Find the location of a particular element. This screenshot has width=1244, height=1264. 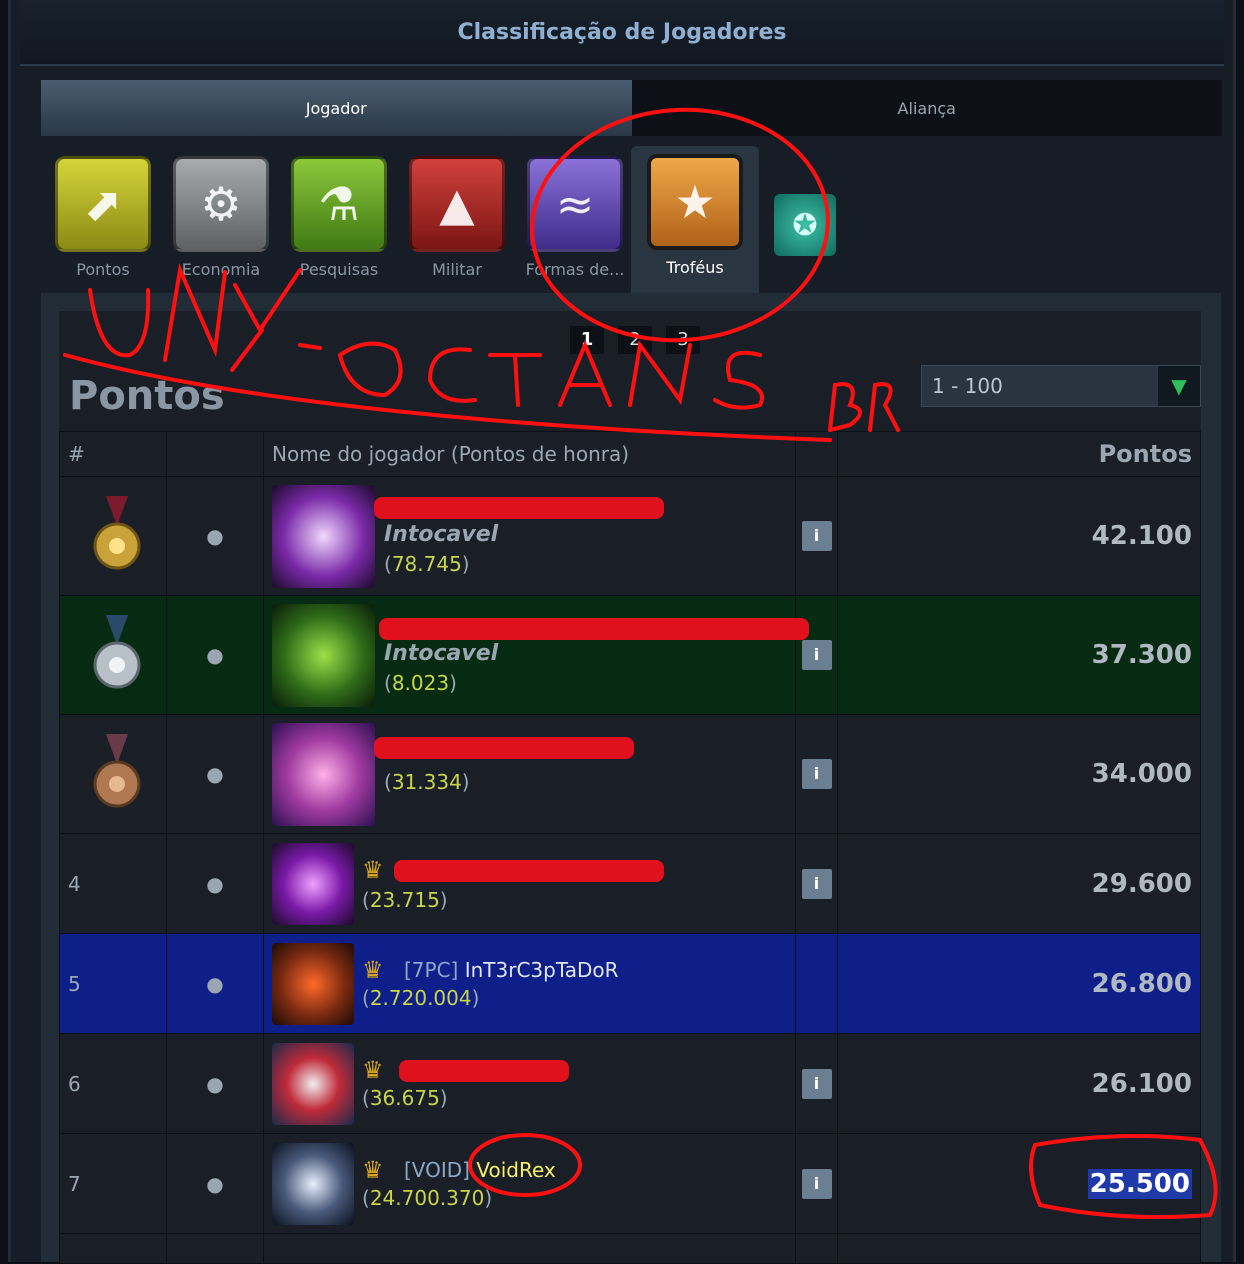

category-research: ⚗ Pesquisas is located at coordinates (339, 217).